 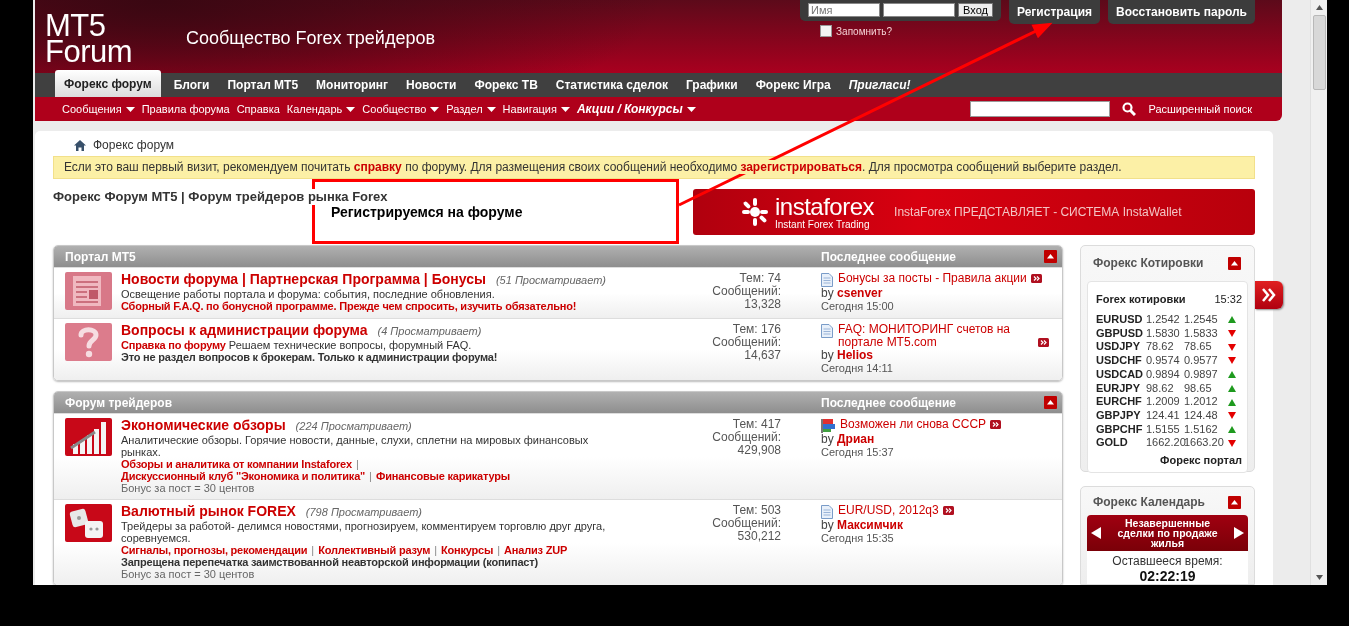 I want to click on ask-price: 98.65, so click(x=1198, y=388).